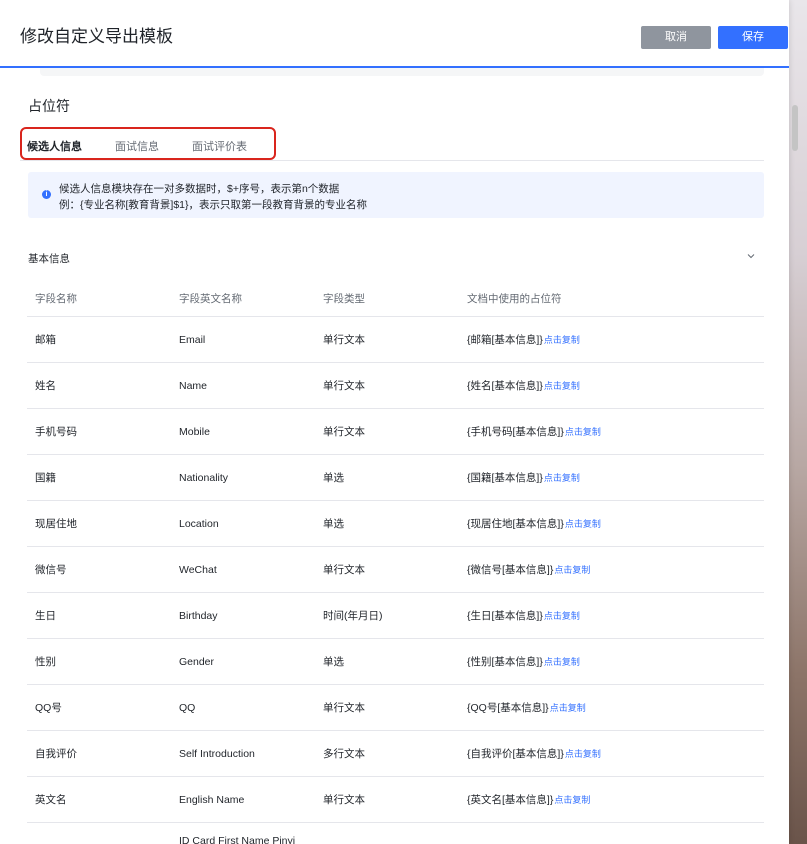 This screenshot has height=844, width=807. I want to click on placeholder-text: {姓名[基本信息]}, so click(505, 386).